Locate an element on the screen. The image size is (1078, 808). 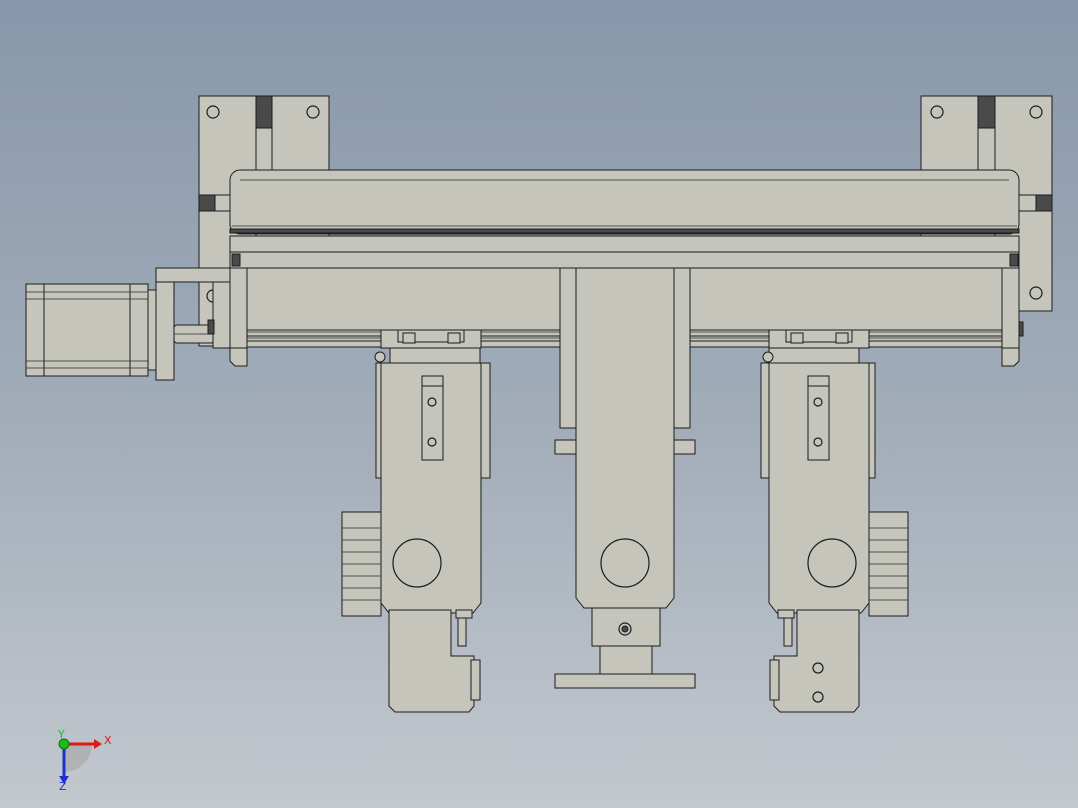
y-axis-label: Y is located at coordinates (61, 734).